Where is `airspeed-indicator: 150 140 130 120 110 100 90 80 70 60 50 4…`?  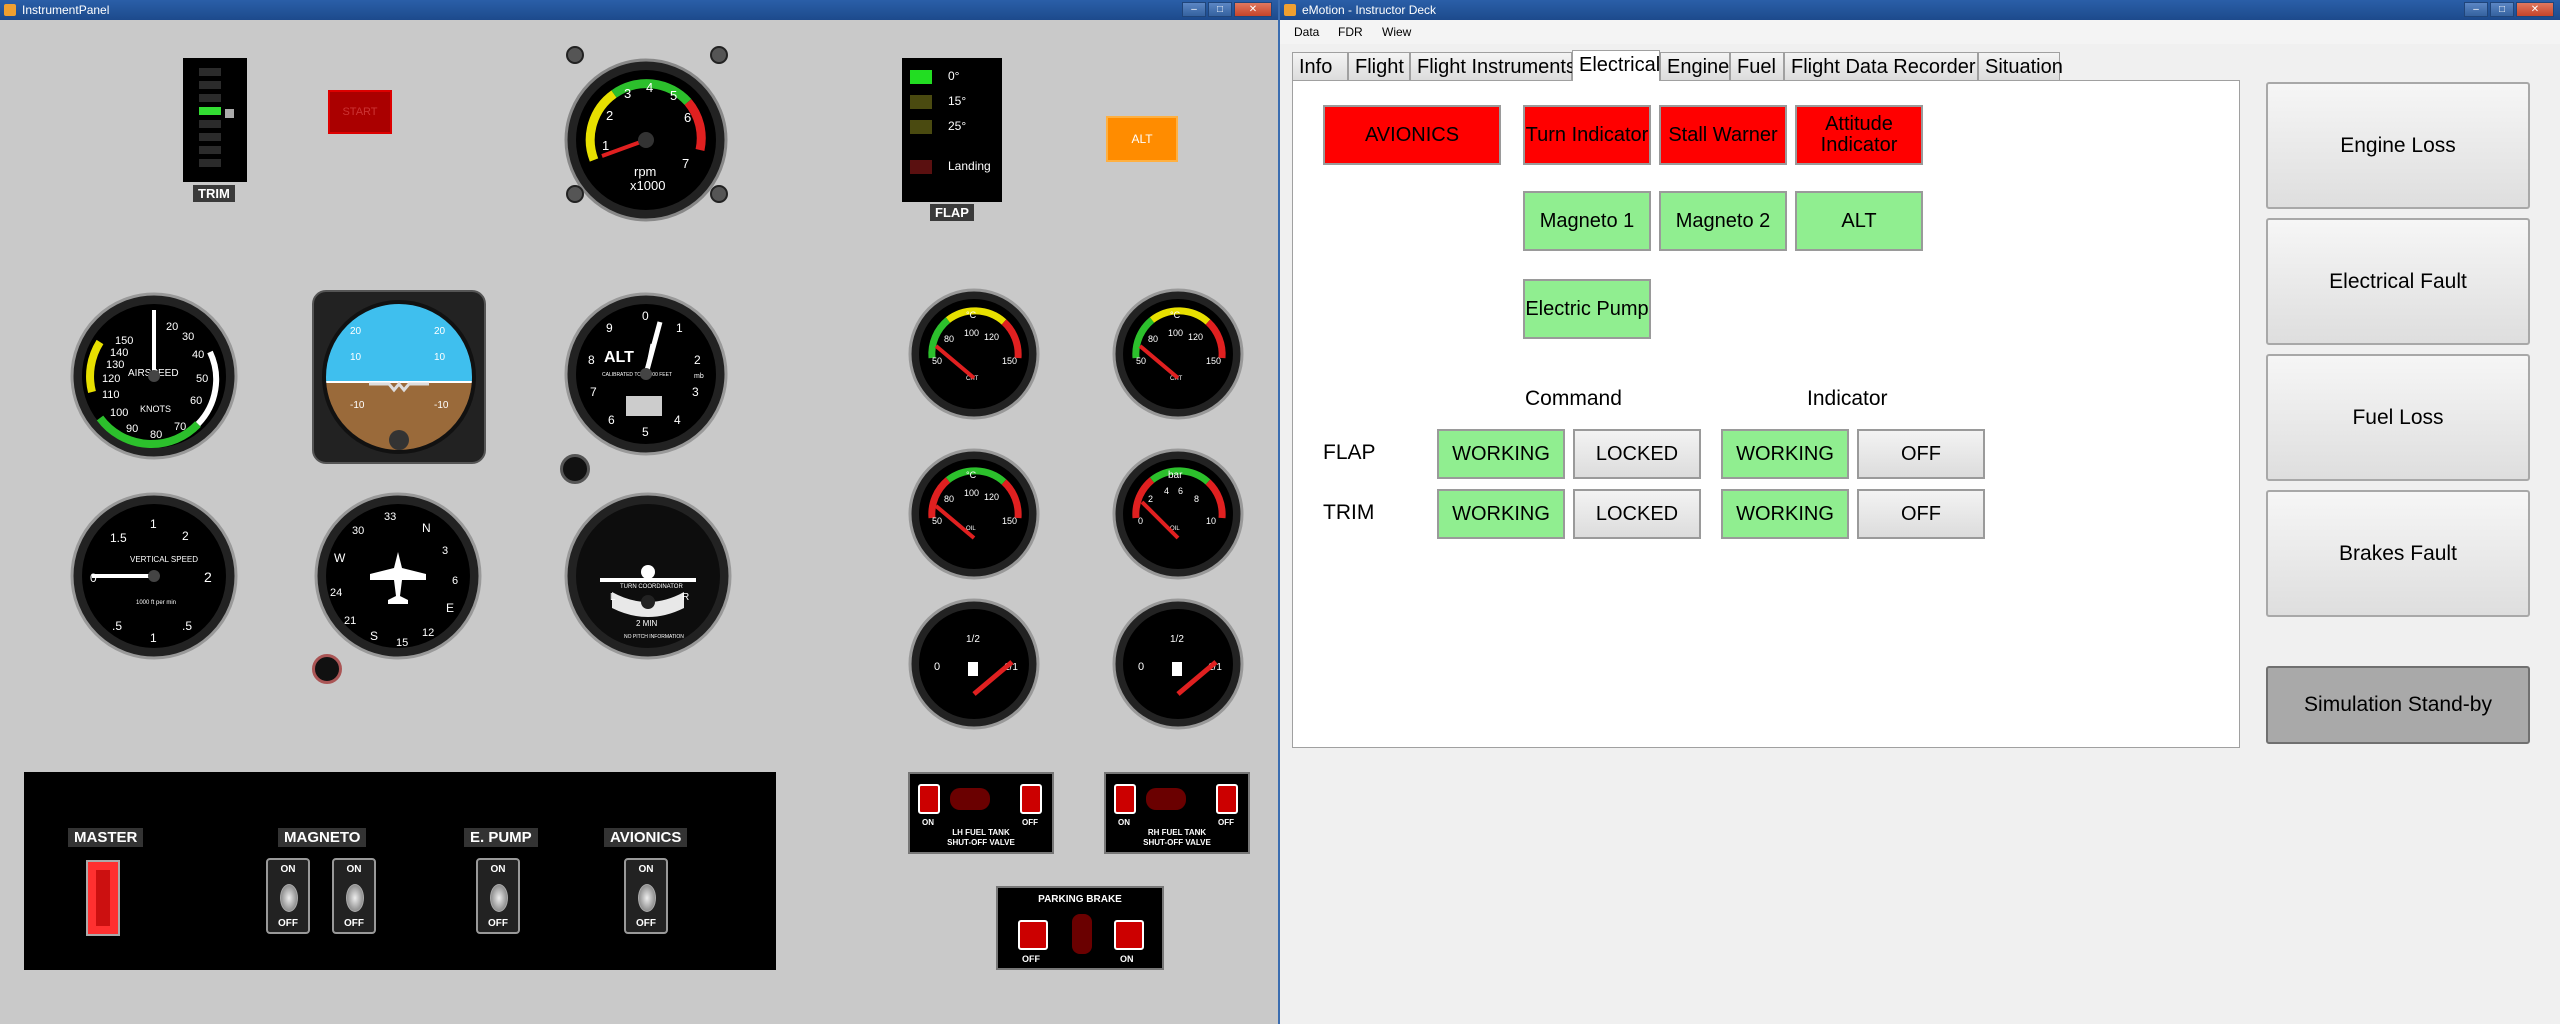
airspeed-indicator: 150 140 130 120 110 100 90 80 70 60 50 4… is located at coordinates (154, 376).